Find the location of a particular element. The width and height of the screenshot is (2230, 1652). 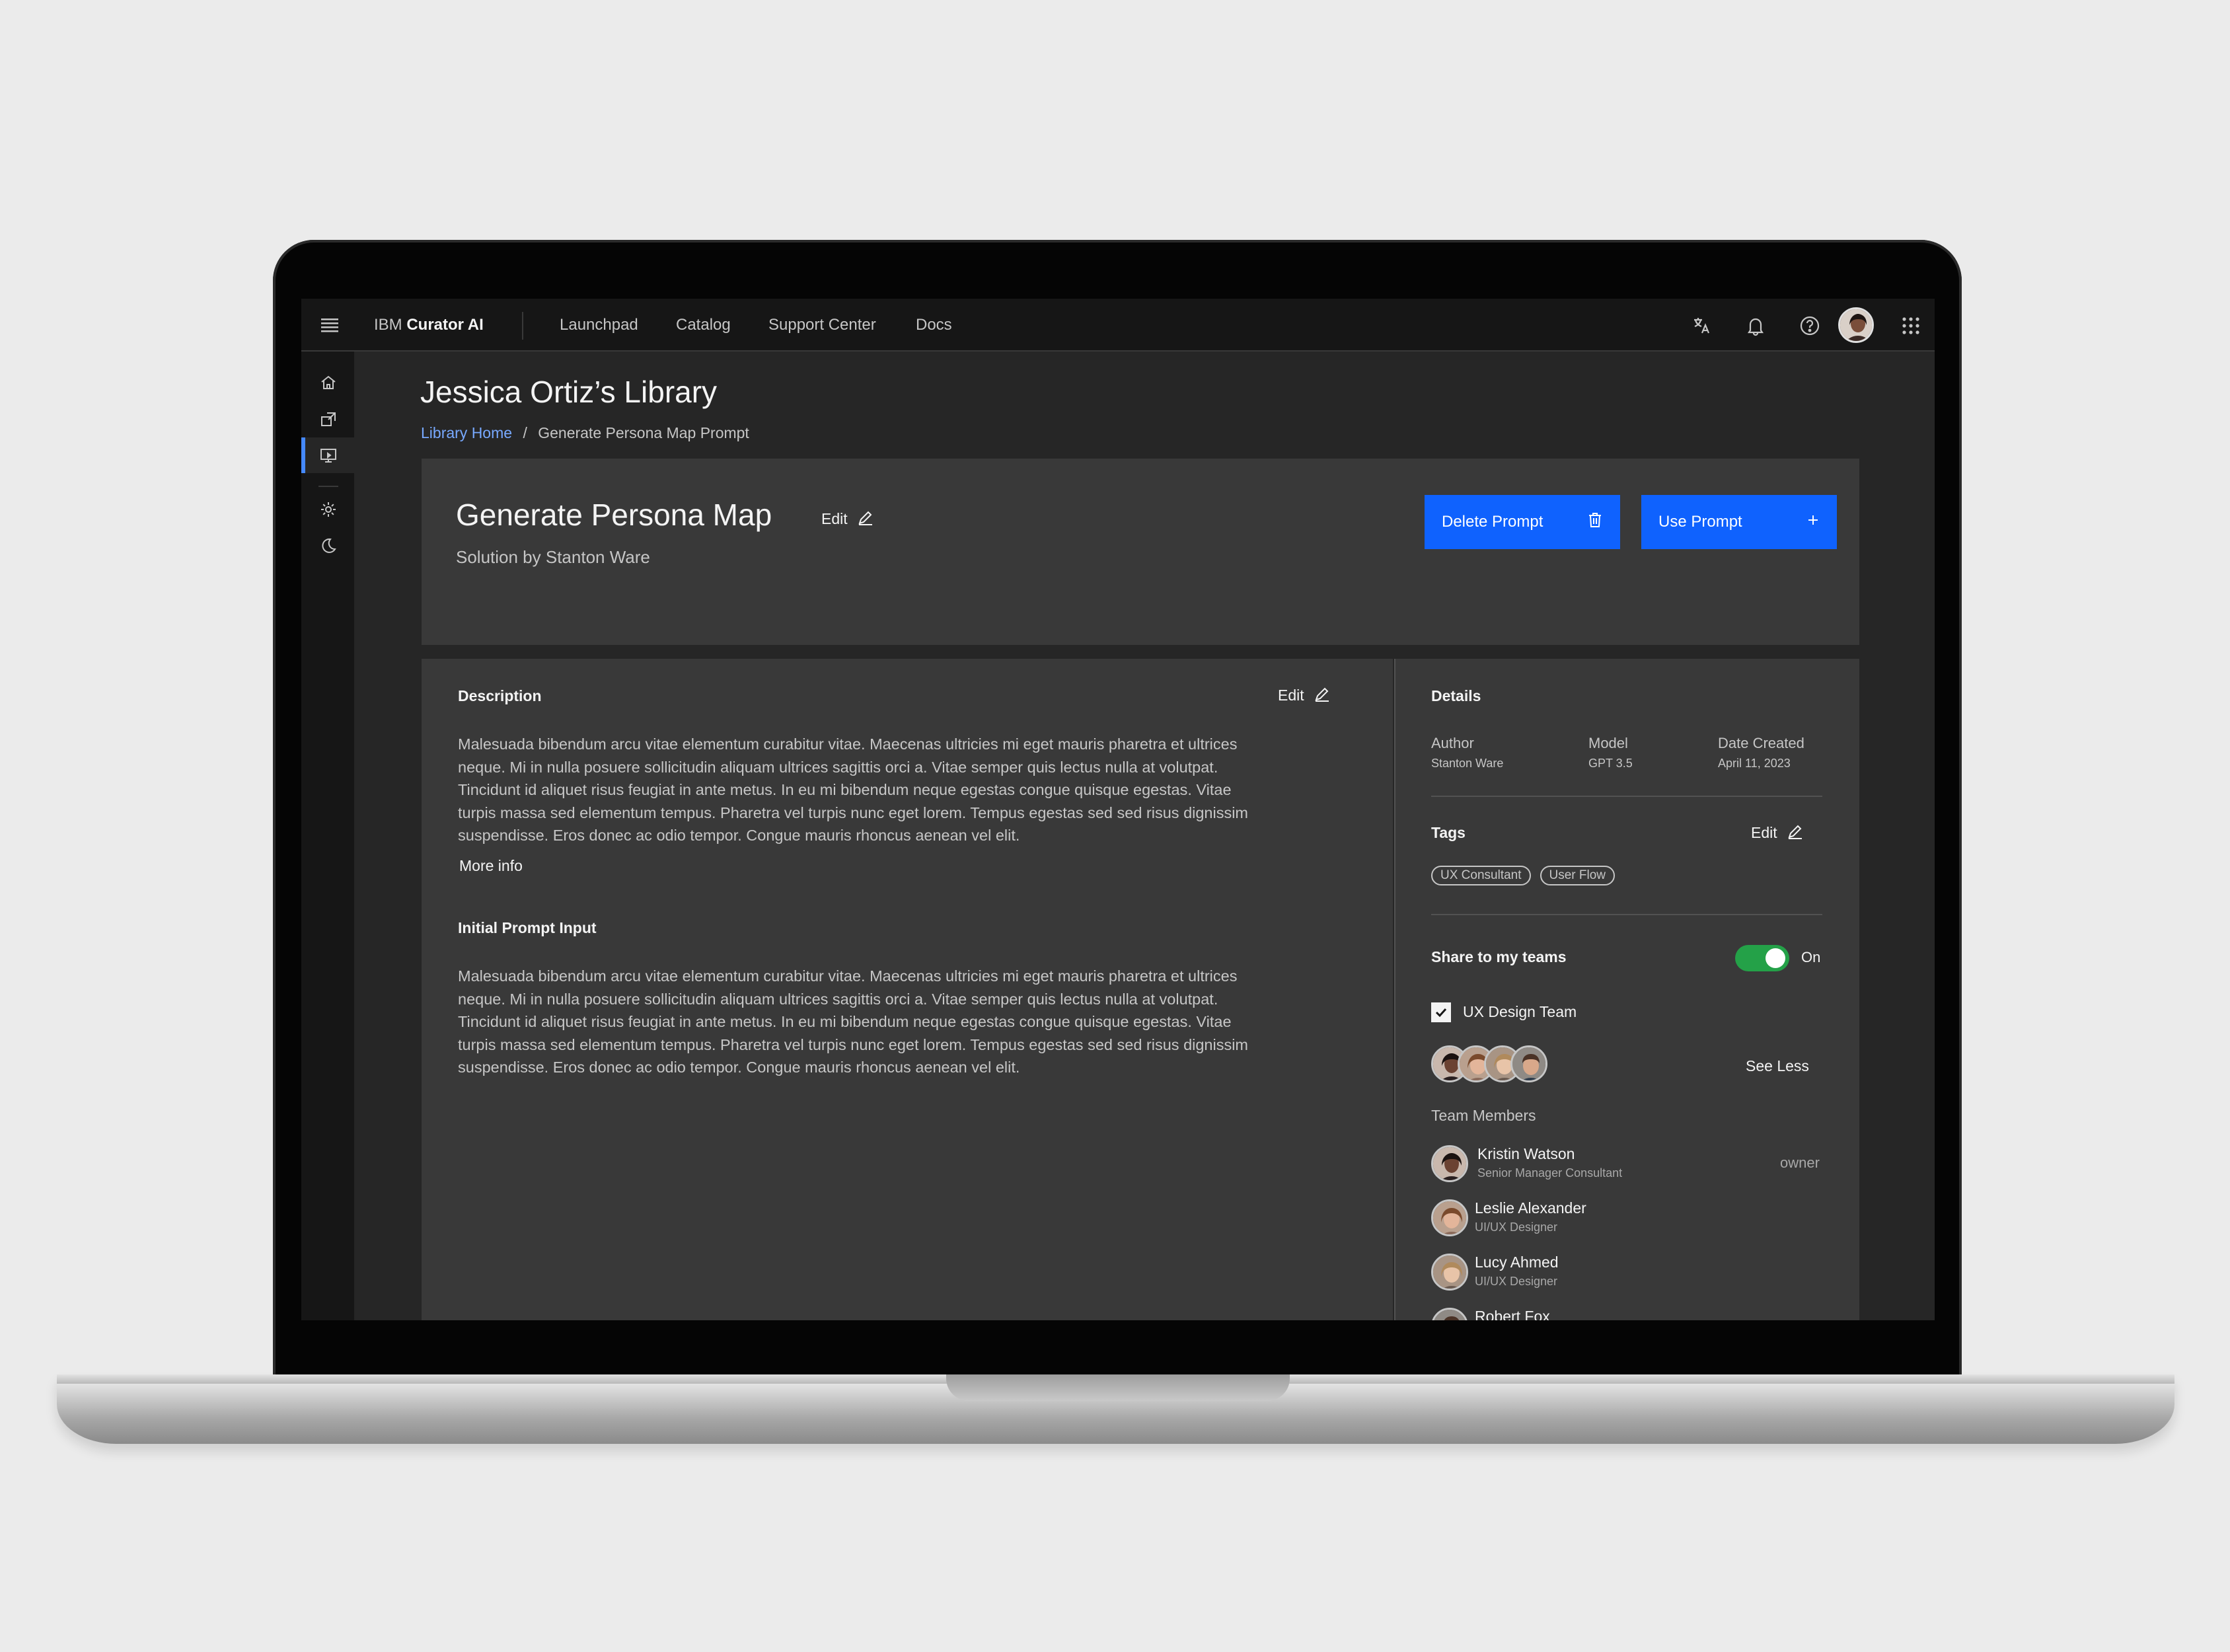

settings-icon is located at coordinates (328, 510).